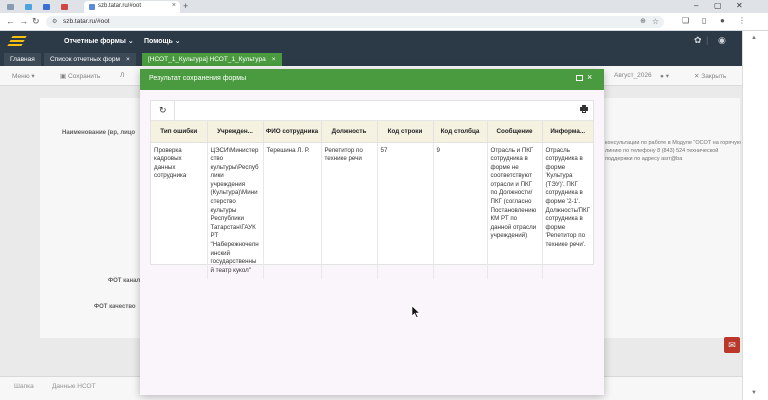 This screenshot has width=768, height=400. I want to click on palette-icon: ✿, so click(698, 40).